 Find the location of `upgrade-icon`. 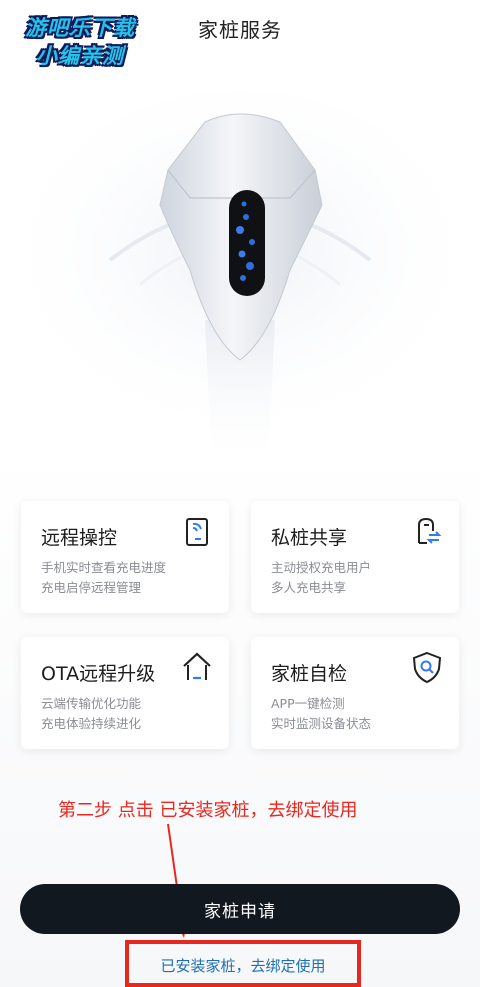

upgrade-icon is located at coordinates (197, 666).